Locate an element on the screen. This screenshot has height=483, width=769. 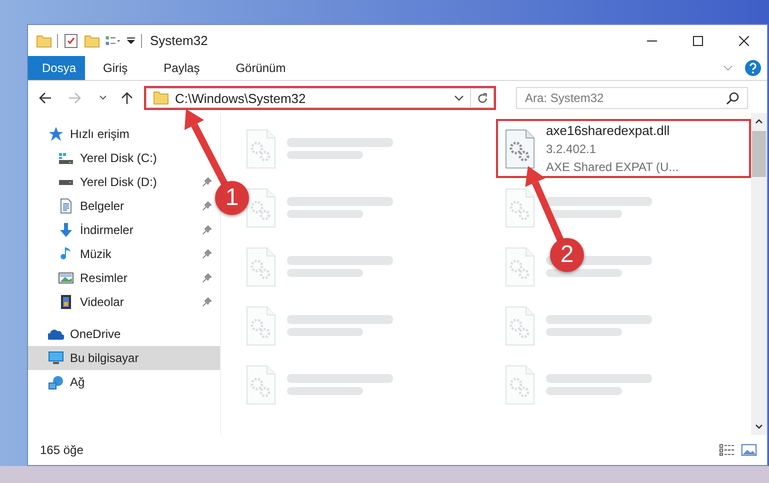
details-view-icon is located at coordinates (727, 450).